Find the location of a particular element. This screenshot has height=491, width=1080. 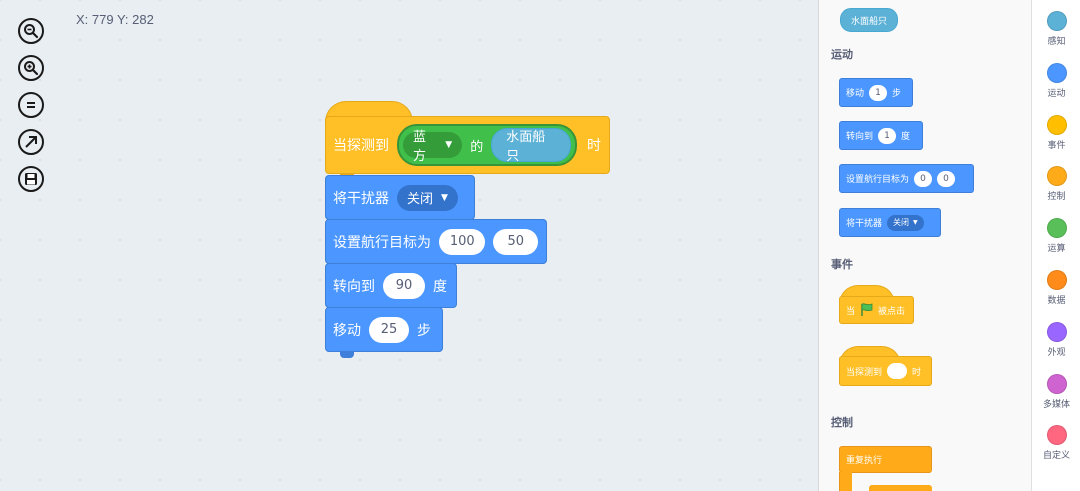

palette-set-target-block: 设置航行目标为 0 0 is located at coordinates (906, 178).